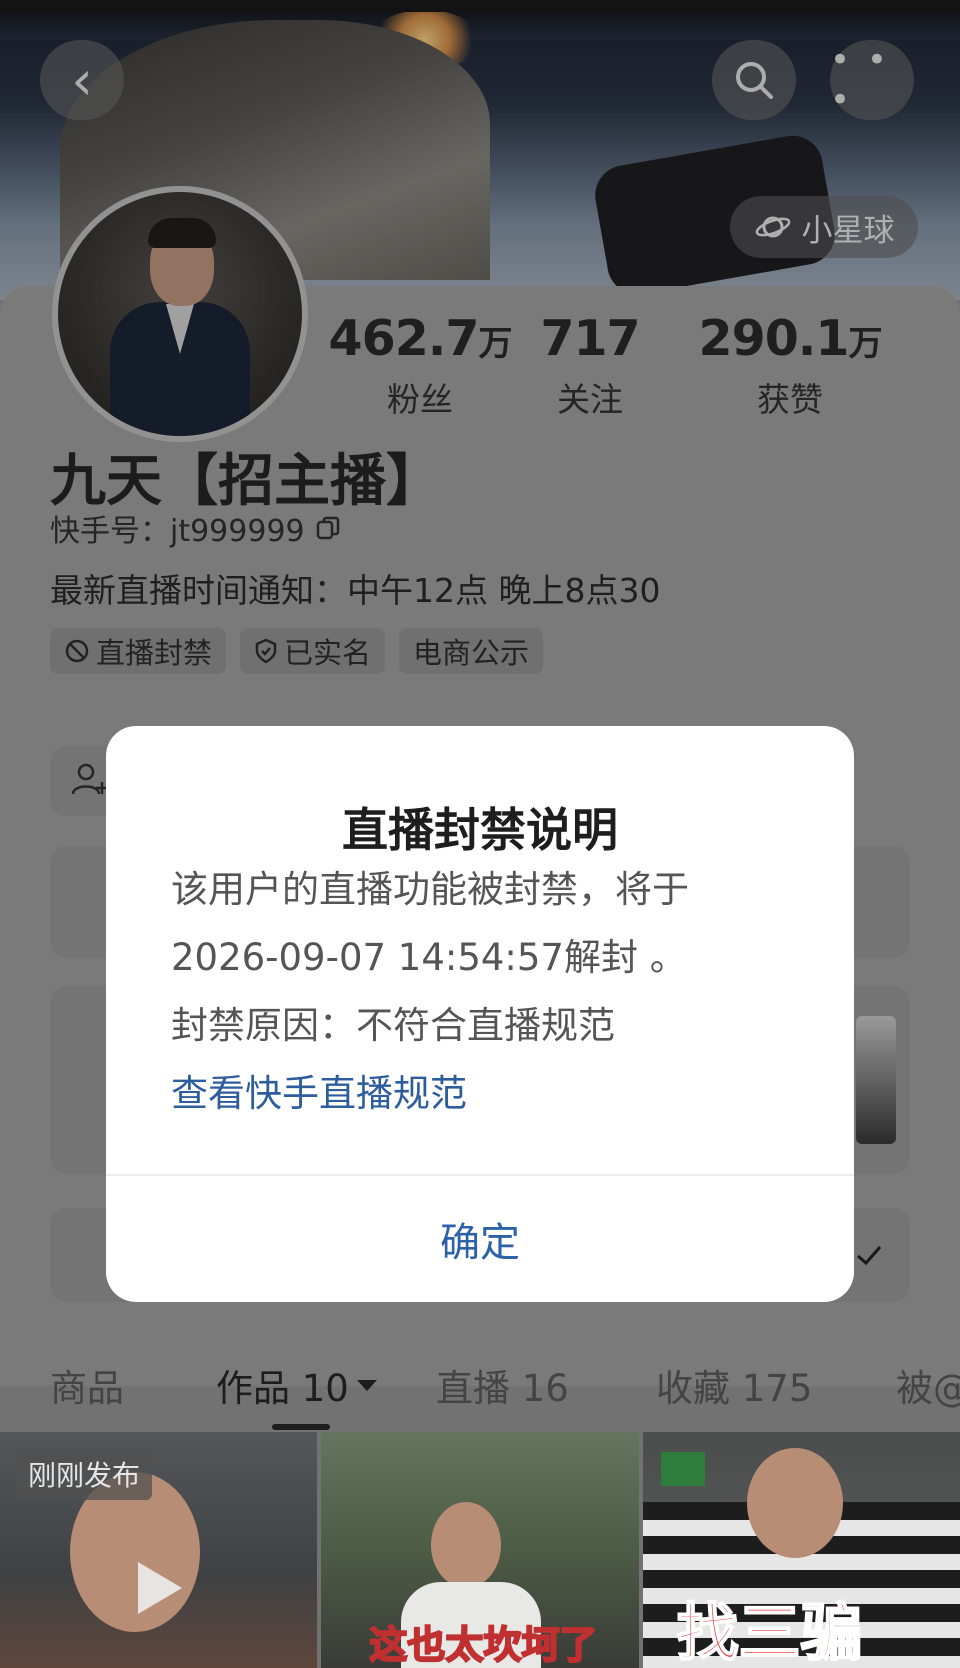 The image size is (960, 1668). Describe the element at coordinates (301, 1427) in the screenshot. I see `tab-indicator` at that location.